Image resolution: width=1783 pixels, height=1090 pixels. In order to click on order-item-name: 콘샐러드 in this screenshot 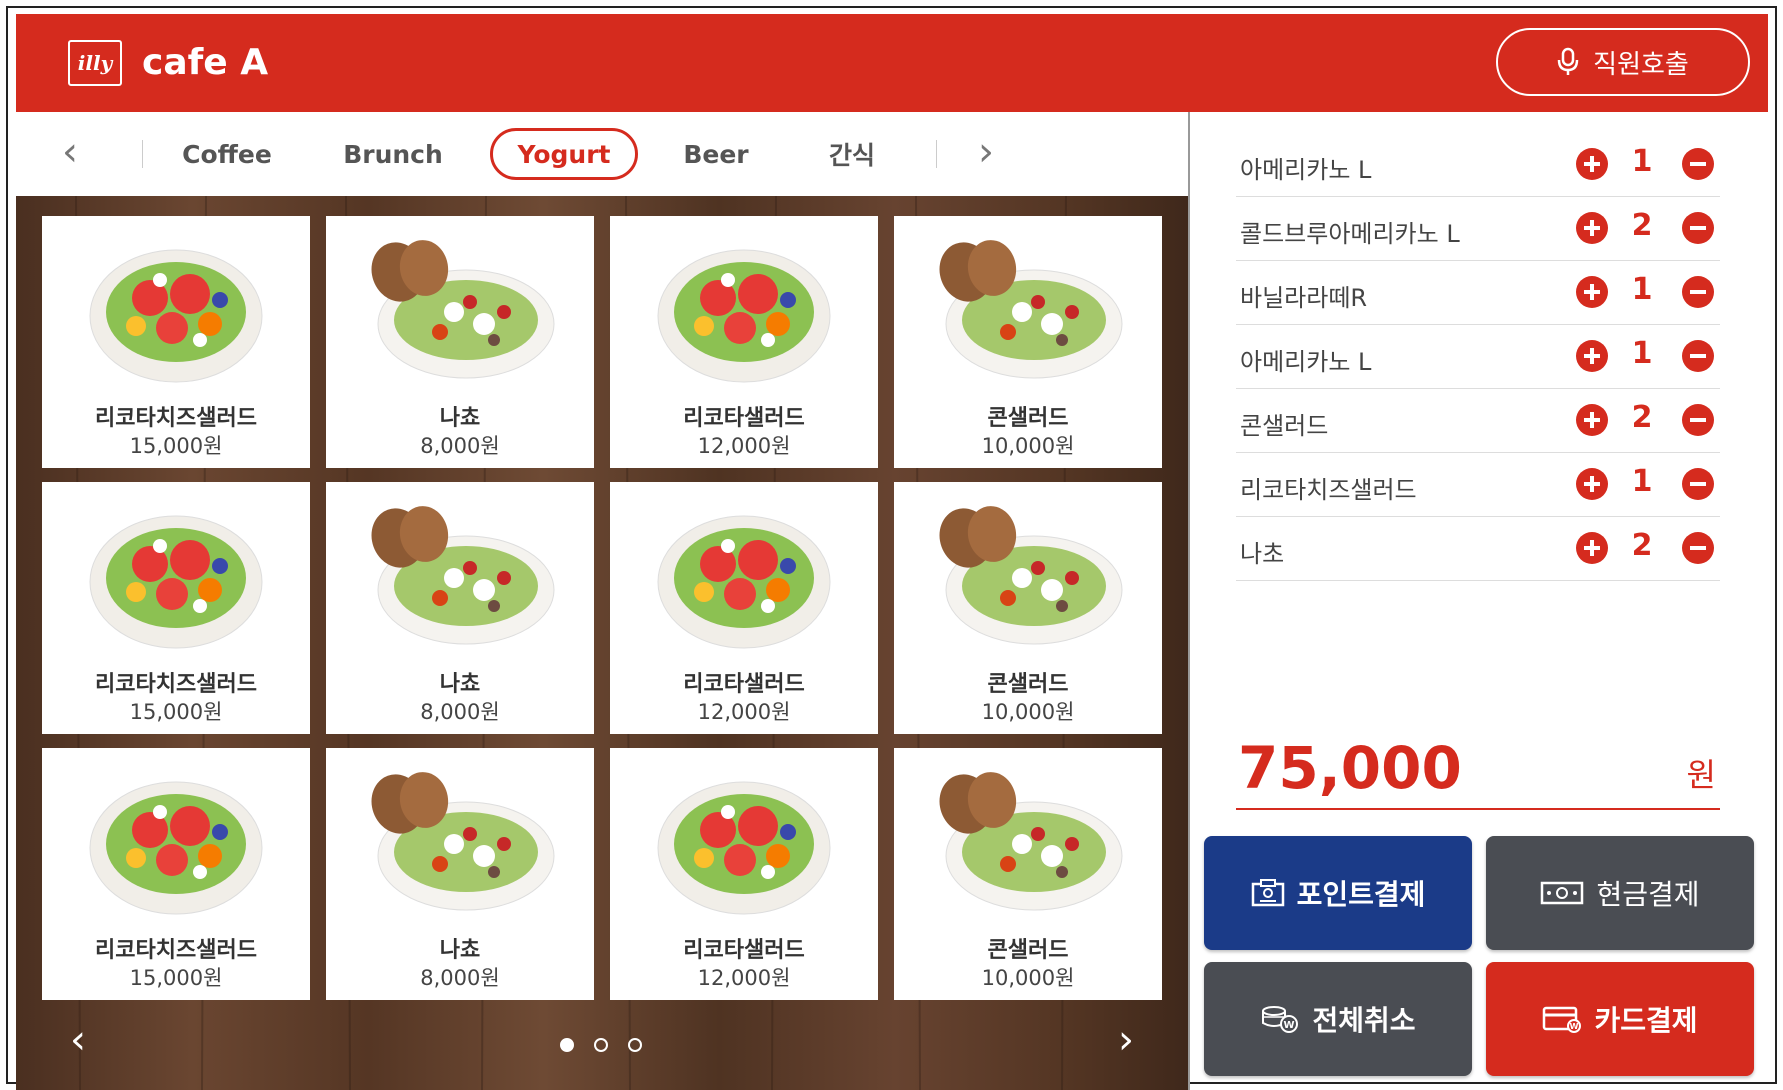, I will do `click(1284, 426)`.